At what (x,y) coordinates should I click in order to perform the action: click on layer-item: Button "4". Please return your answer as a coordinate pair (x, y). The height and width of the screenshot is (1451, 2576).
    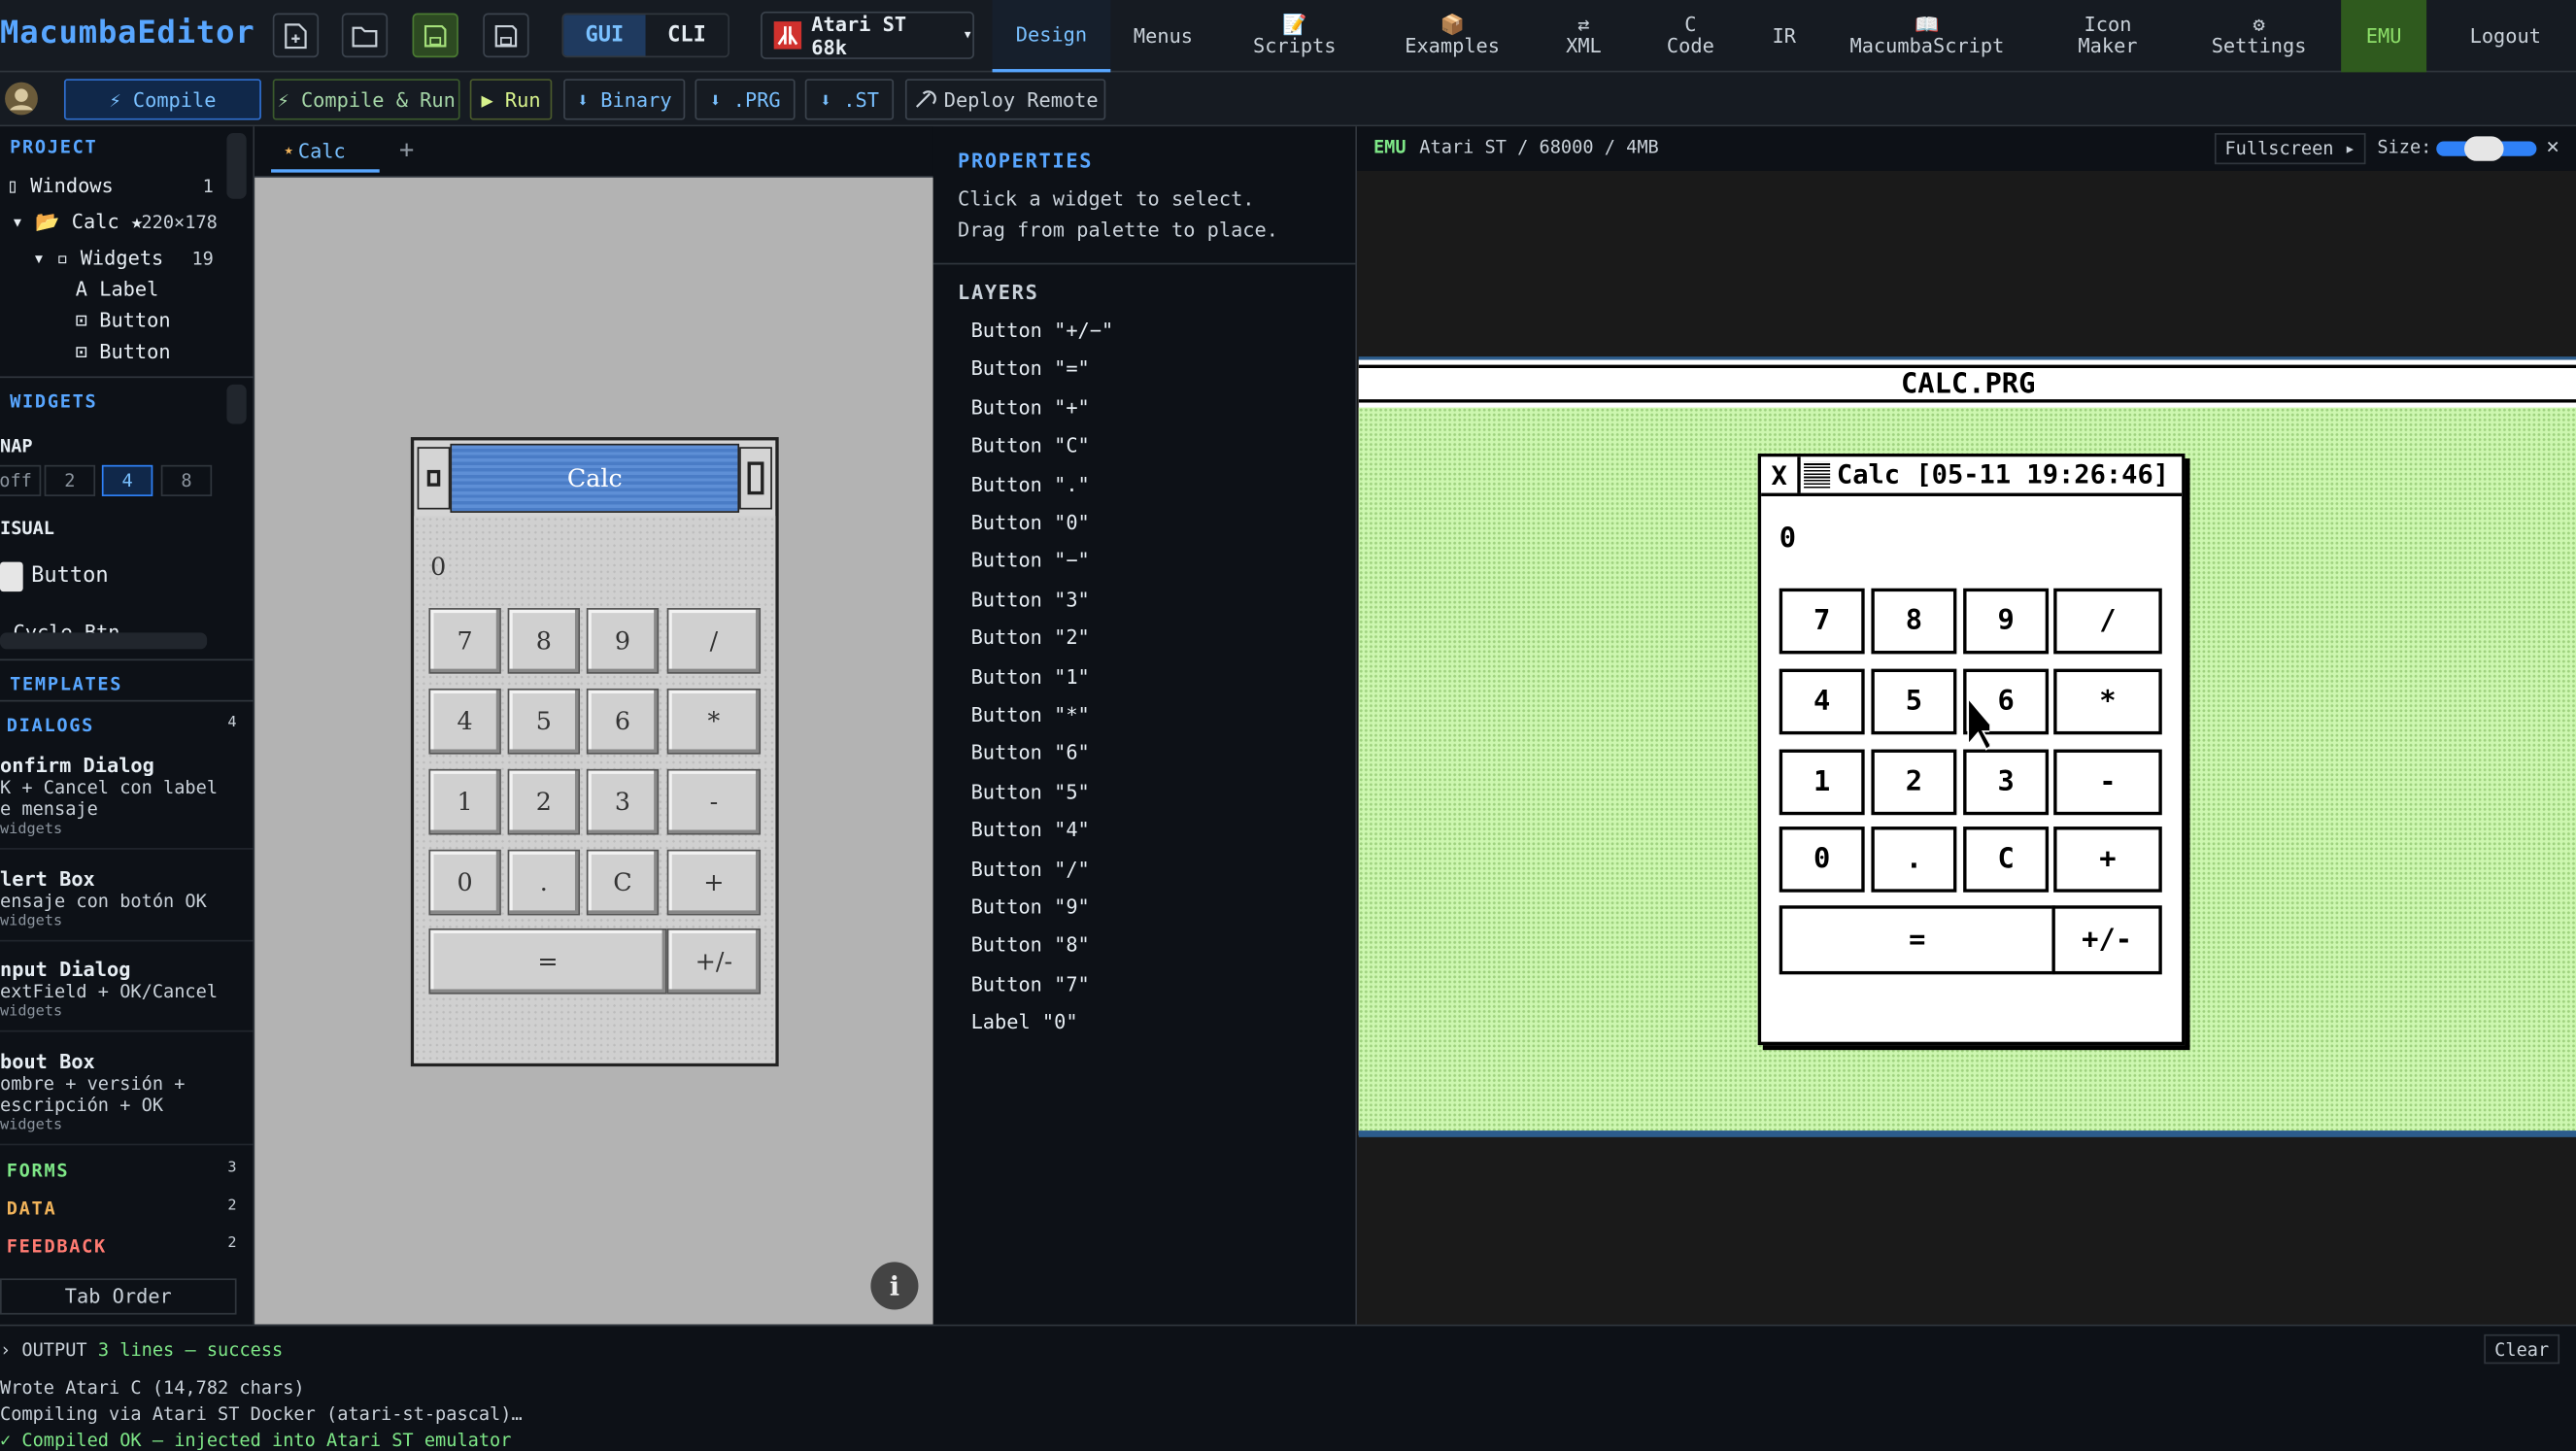
    Looking at the image, I should click on (1030, 830).